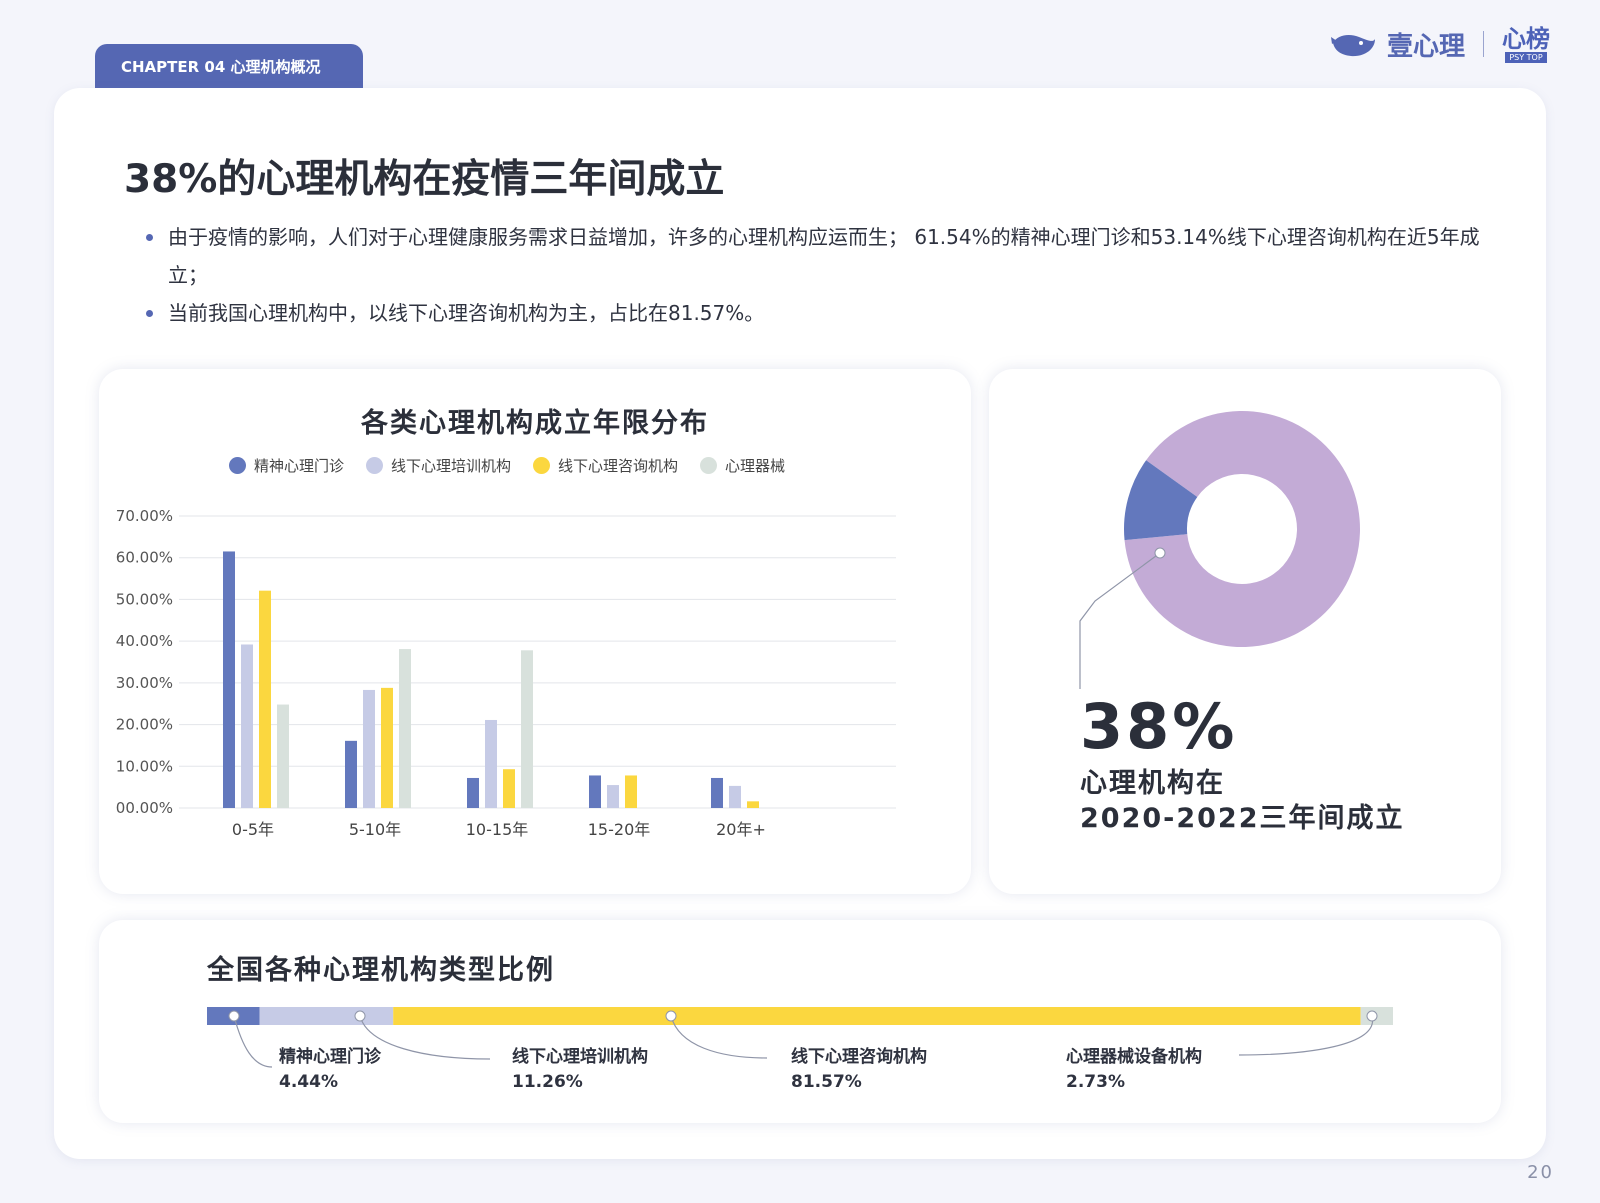 This screenshot has height=1203, width=1600. I want to click on x-tick-label: 10-15年, so click(497, 829).